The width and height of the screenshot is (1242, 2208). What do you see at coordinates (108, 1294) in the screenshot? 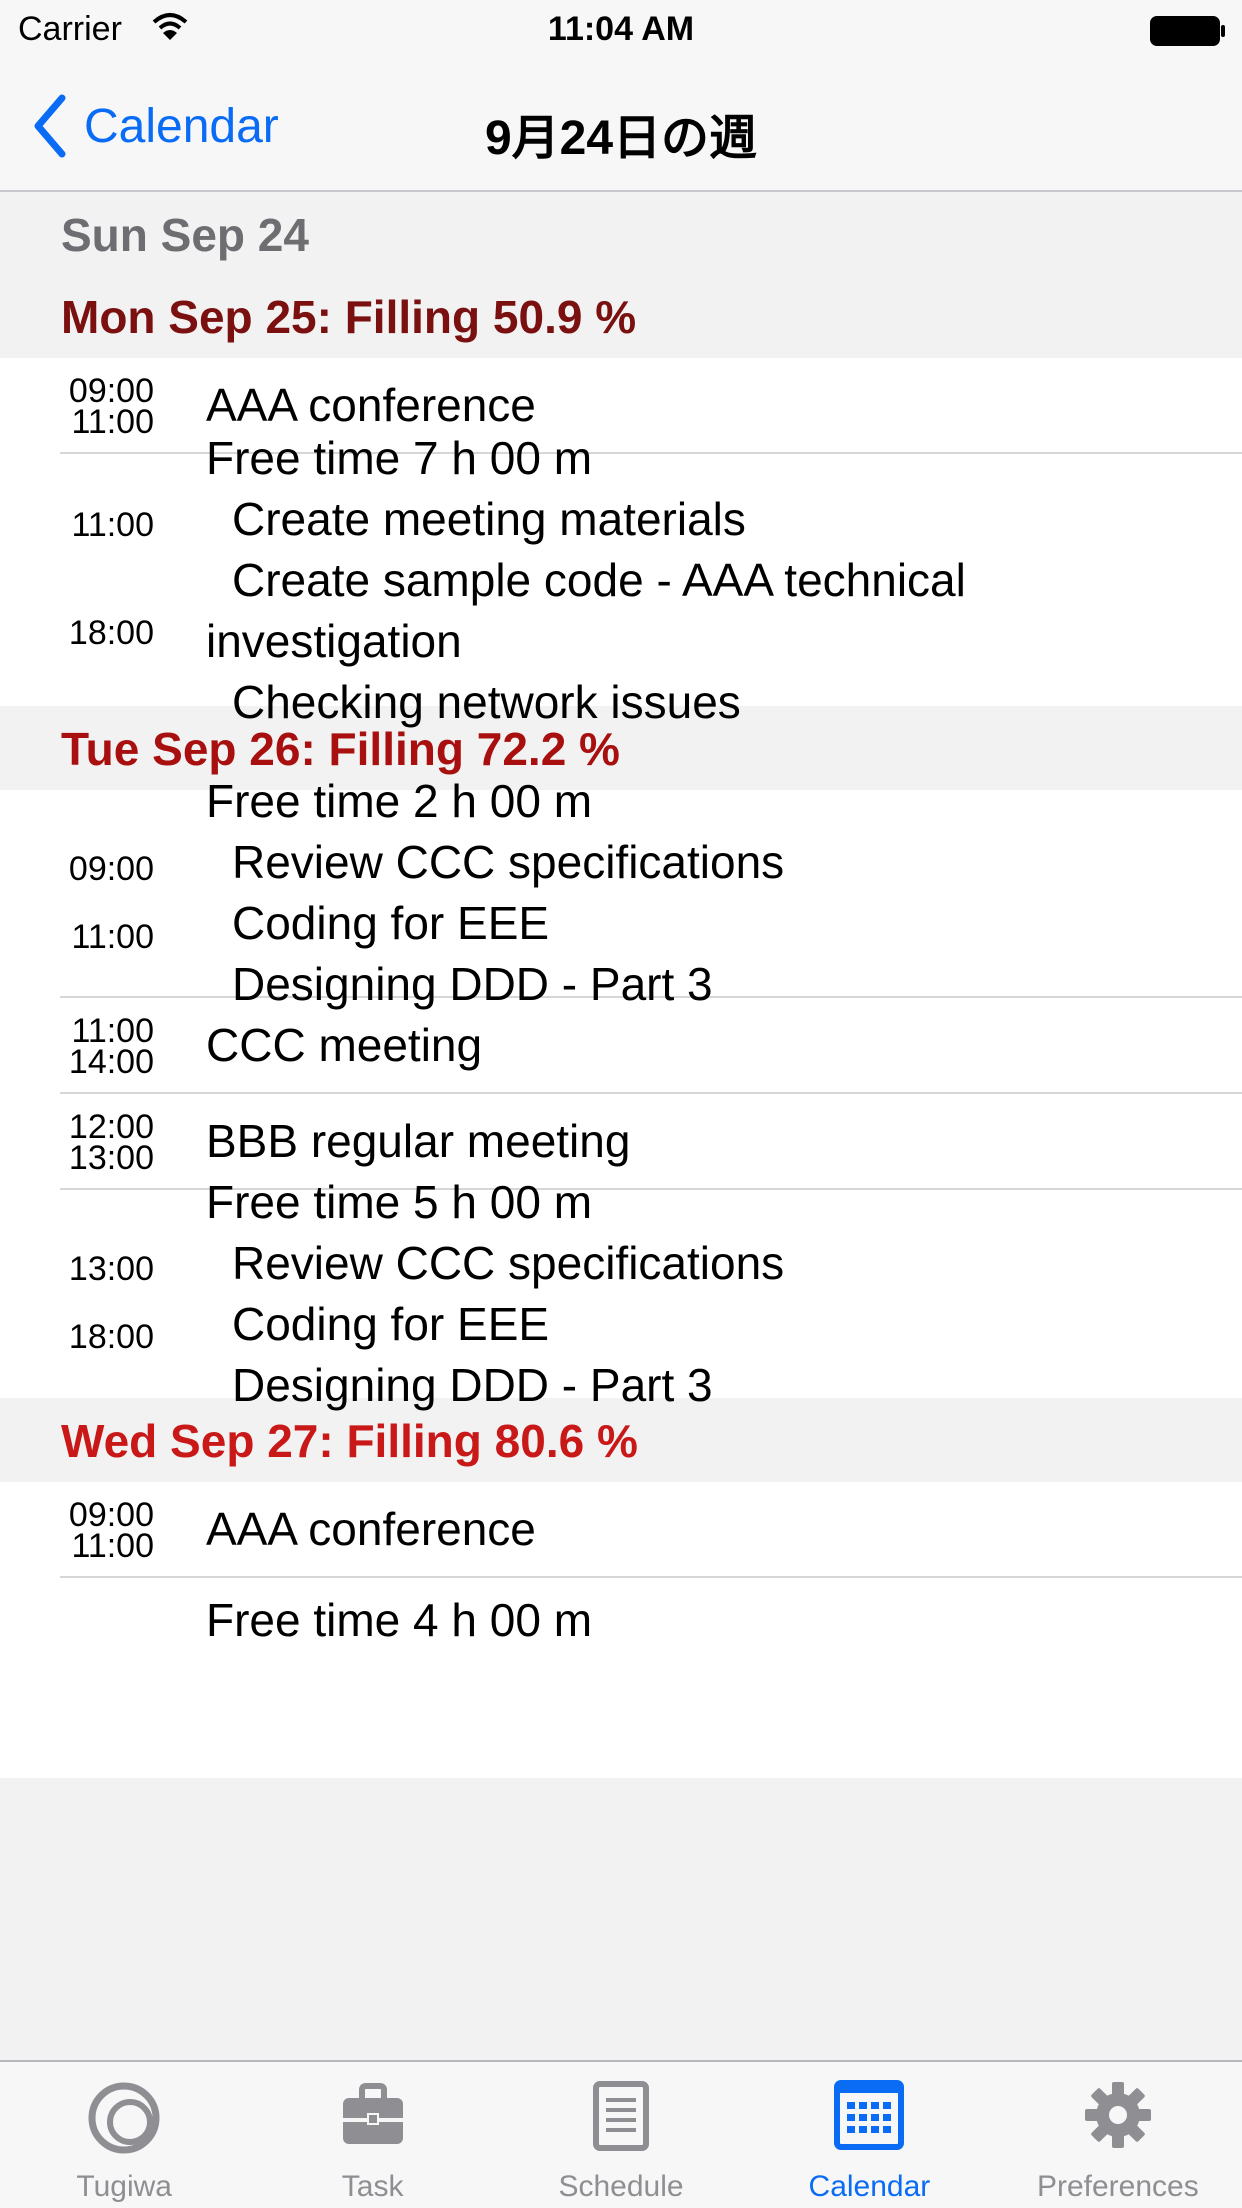
I see `event-times: 13:00 18:00` at bounding box center [108, 1294].